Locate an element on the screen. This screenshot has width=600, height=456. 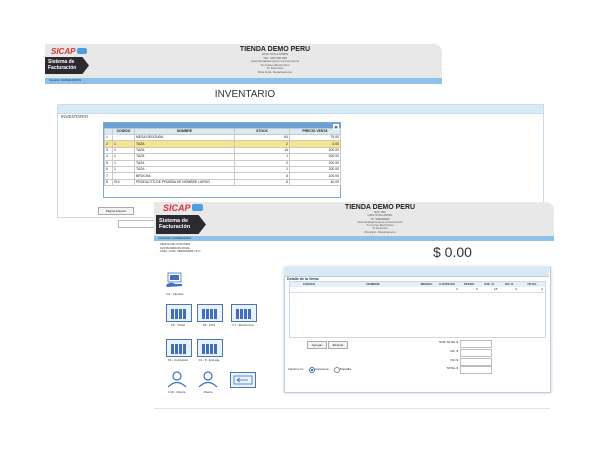
code-field is located at coordinates (309, 289).